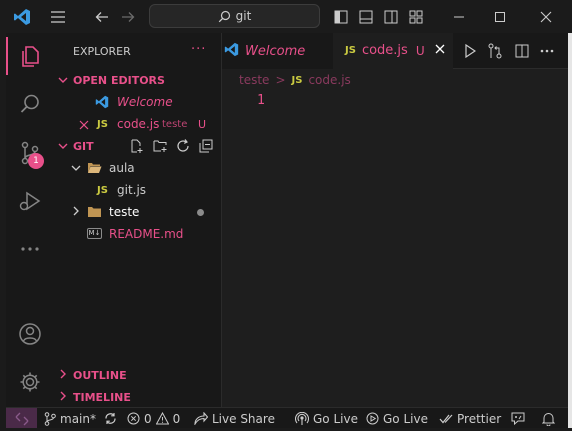 This screenshot has width=572, height=431. Describe the element at coordinates (416, 16) in the screenshot. I see `customize-layout-icon` at that location.